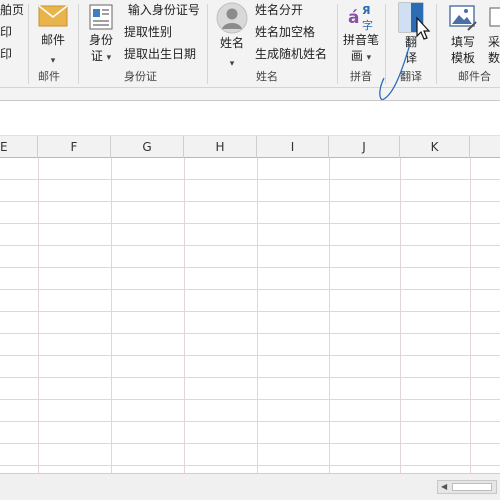 The width and height of the screenshot is (500, 500). I want to click on collect-data-label-2: 数, so click(494, 58).